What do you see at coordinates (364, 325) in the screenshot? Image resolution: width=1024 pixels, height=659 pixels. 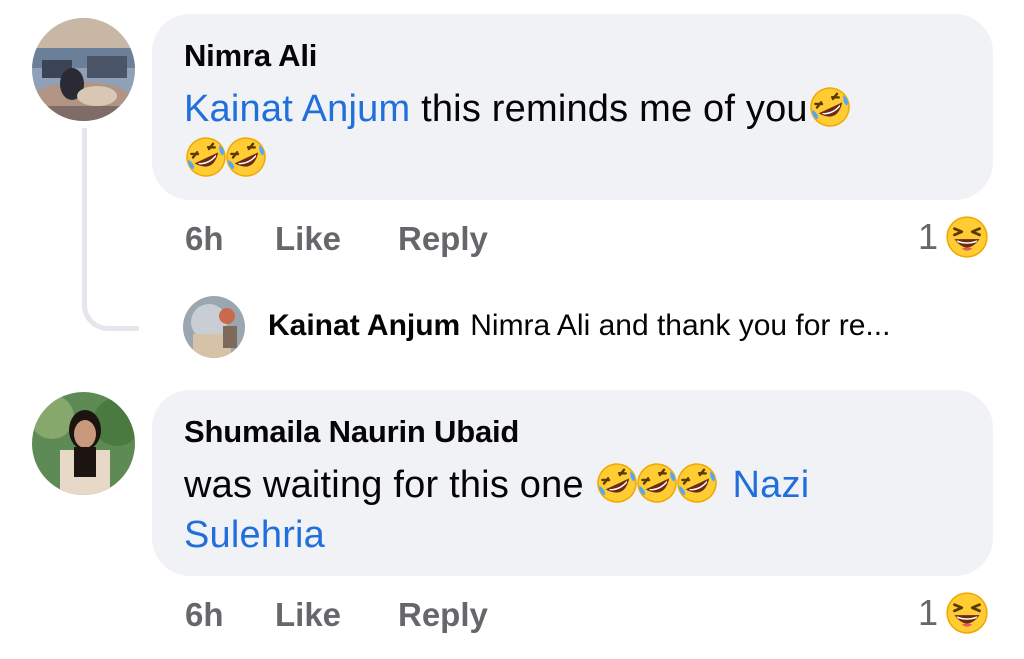 I see `reply-author: Kainat Anjum` at bounding box center [364, 325].